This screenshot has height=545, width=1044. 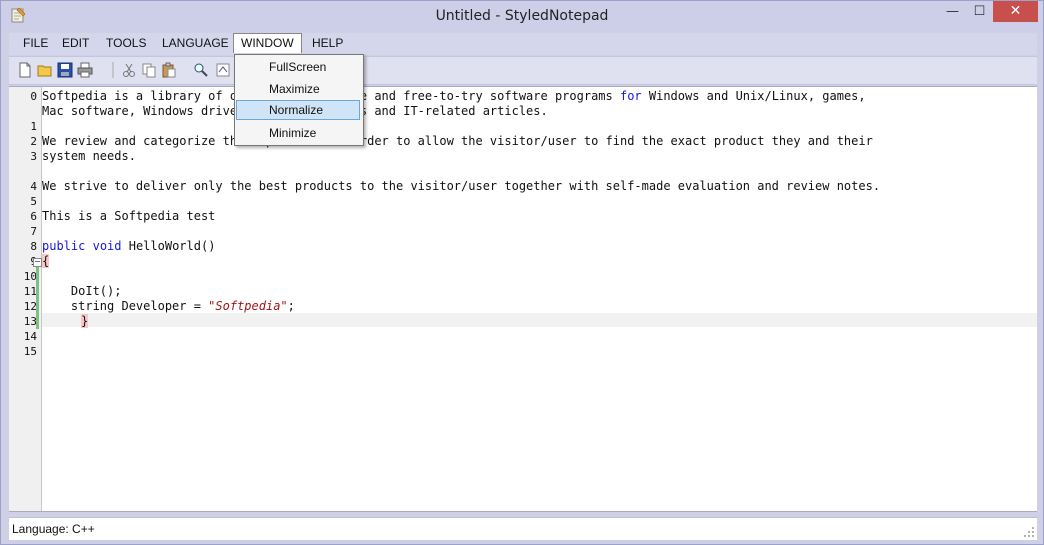 What do you see at coordinates (30, 291) in the screenshot?
I see `line-number: 11` at bounding box center [30, 291].